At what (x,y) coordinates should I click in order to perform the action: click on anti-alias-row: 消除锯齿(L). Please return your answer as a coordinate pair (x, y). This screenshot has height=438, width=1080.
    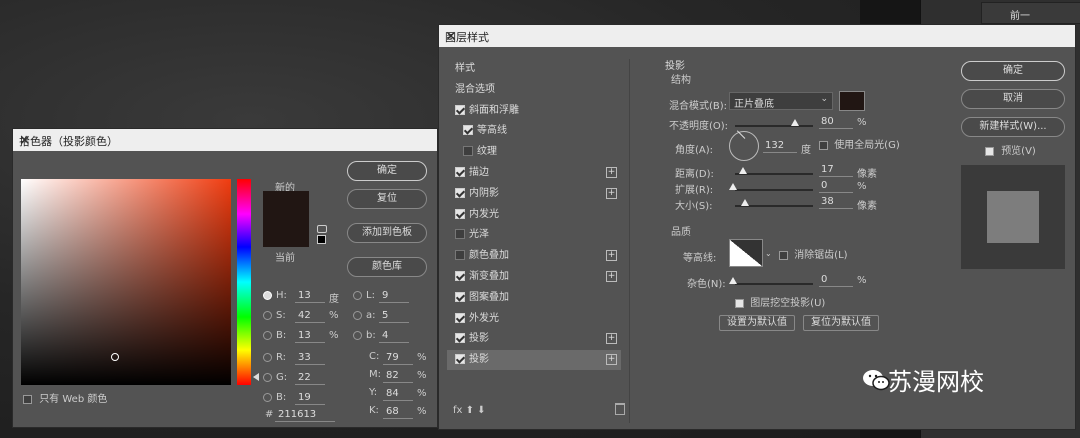
    Looking at the image, I should click on (813, 256).